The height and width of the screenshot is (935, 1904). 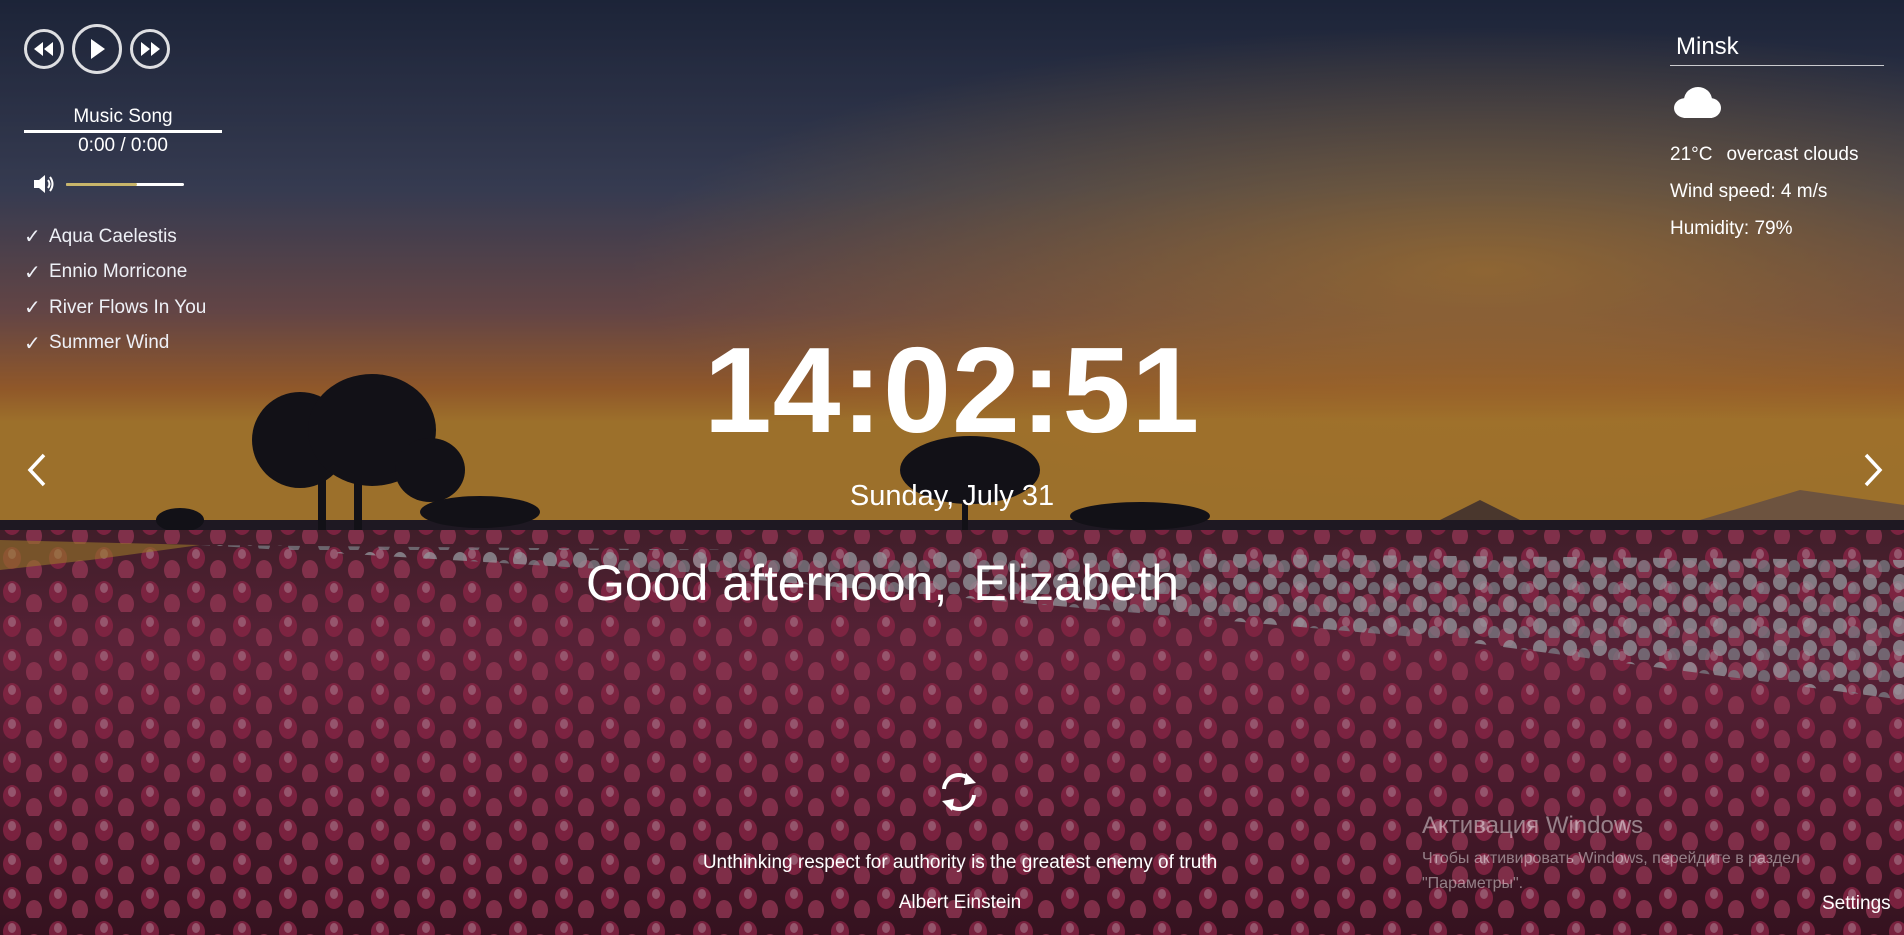 I want to click on slide-next-button, so click(x=1873, y=470).